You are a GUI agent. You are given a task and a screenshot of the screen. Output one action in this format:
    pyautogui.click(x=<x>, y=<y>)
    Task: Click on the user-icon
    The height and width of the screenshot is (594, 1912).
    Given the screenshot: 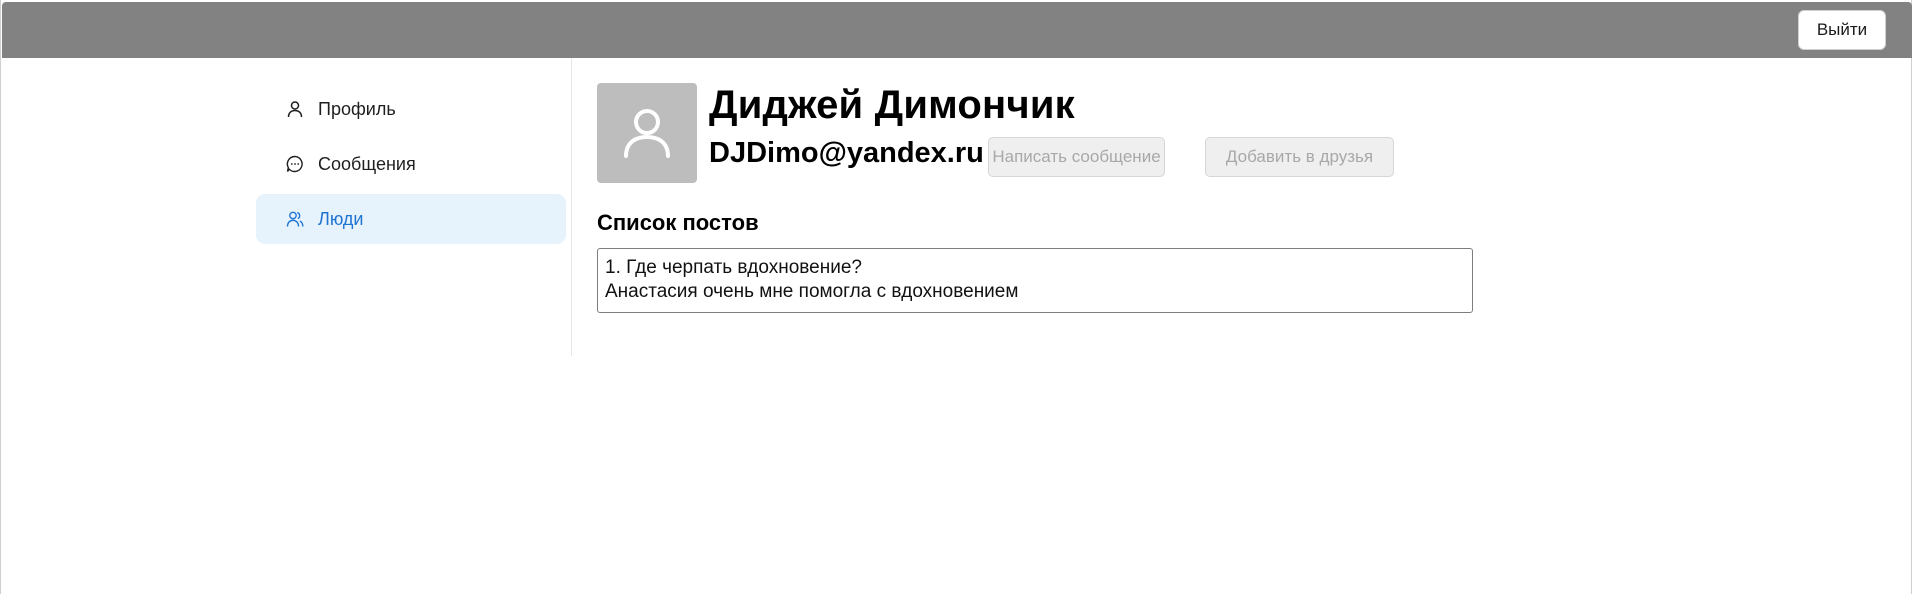 What is the action you would take?
    pyautogui.click(x=295, y=109)
    